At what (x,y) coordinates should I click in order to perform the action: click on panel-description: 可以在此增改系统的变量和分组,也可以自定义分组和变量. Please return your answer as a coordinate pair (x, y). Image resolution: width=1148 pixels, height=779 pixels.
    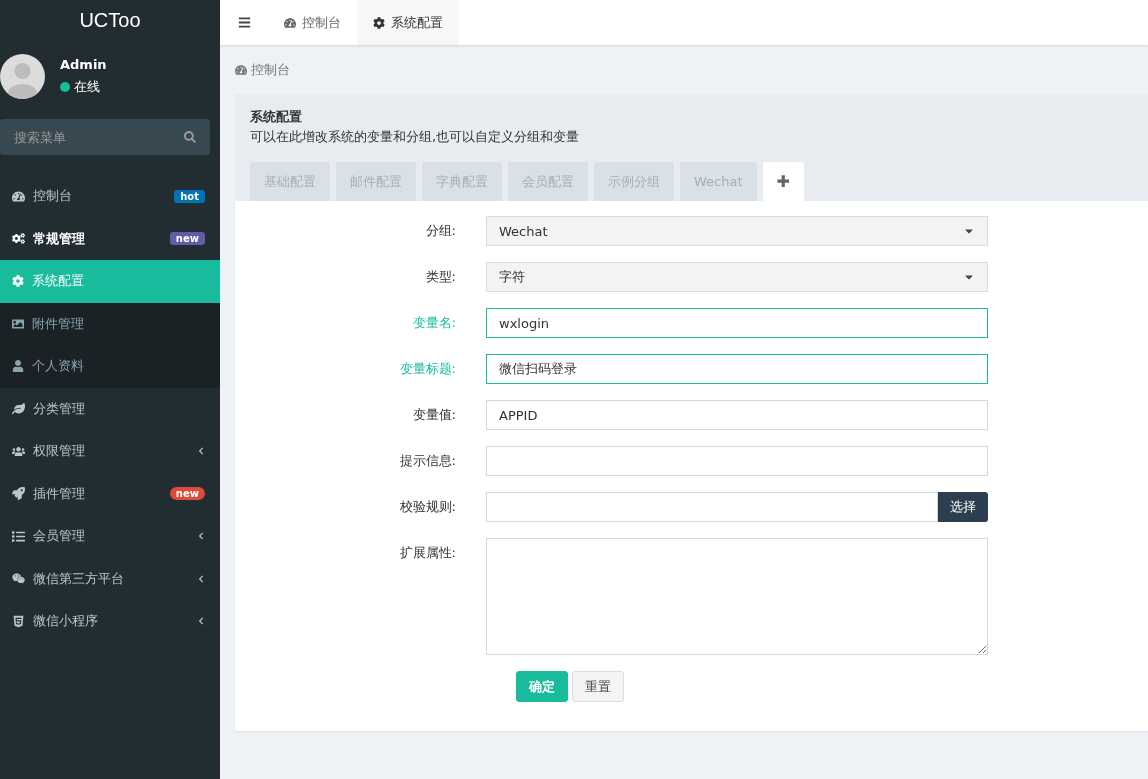
    Looking at the image, I should click on (415, 137).